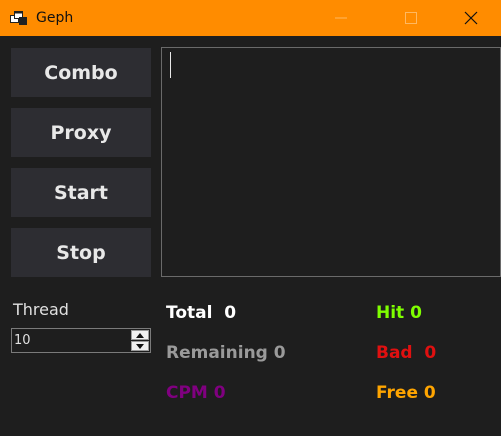 The image size is (501, 436). What do you see at coordinates (399, 313) in the screenshot?
I see `hit-count: Hit 0` at bounding box center [399, 313].